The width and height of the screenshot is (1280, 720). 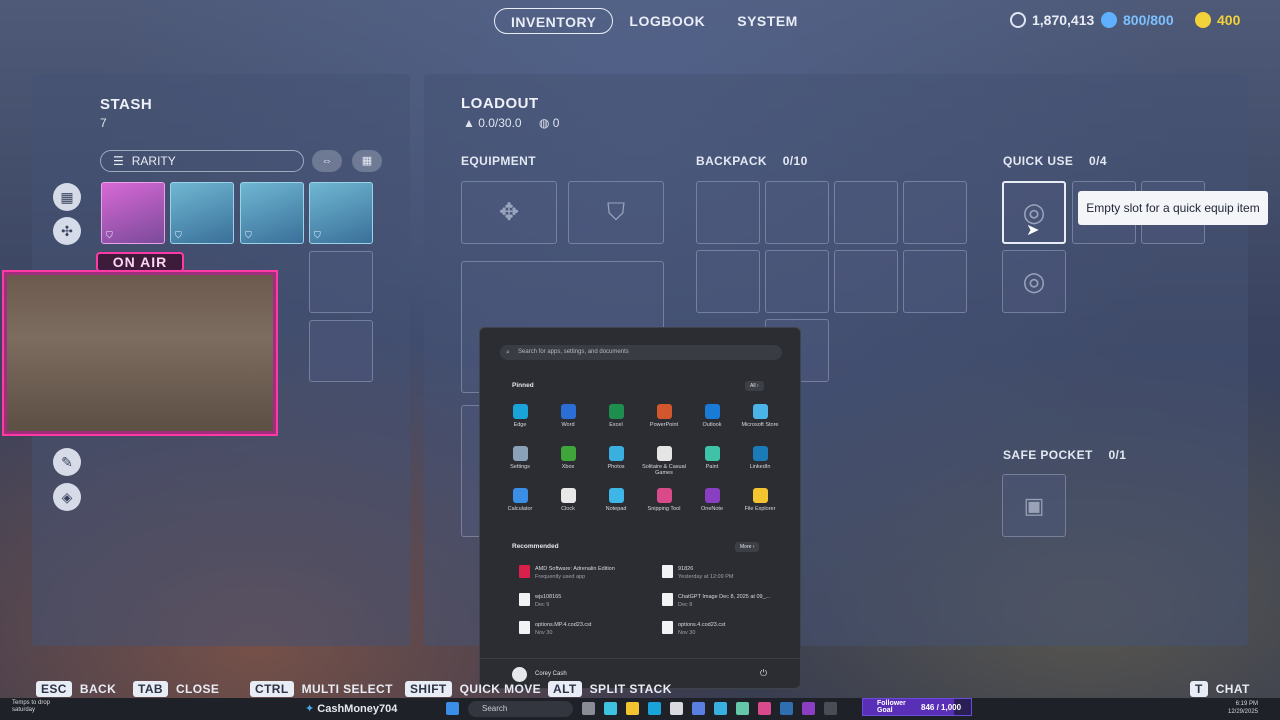 I want to click on hint-quick-move: SHIFT QUICK MOVE, so click(x=473, y=689).